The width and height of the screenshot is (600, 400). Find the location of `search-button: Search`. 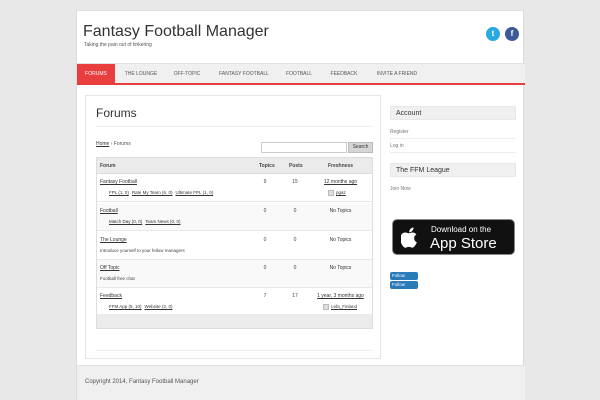

search-button: Search is located at coordinates (360, 147).